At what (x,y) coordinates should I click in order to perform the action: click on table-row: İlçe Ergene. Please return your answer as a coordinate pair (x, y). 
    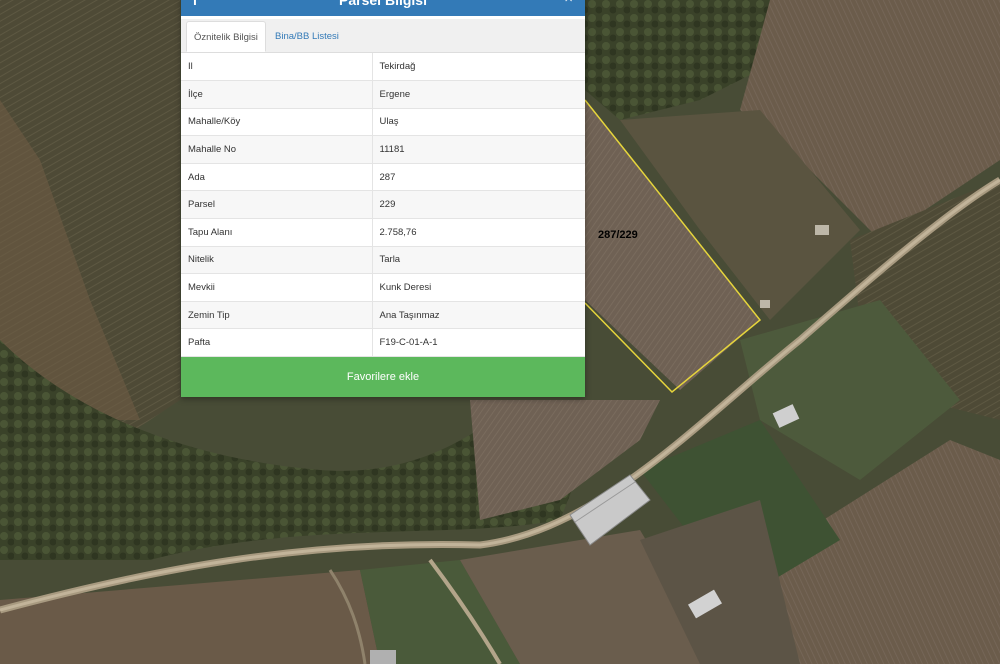
    Looking at the image, I should click on (383, 94).